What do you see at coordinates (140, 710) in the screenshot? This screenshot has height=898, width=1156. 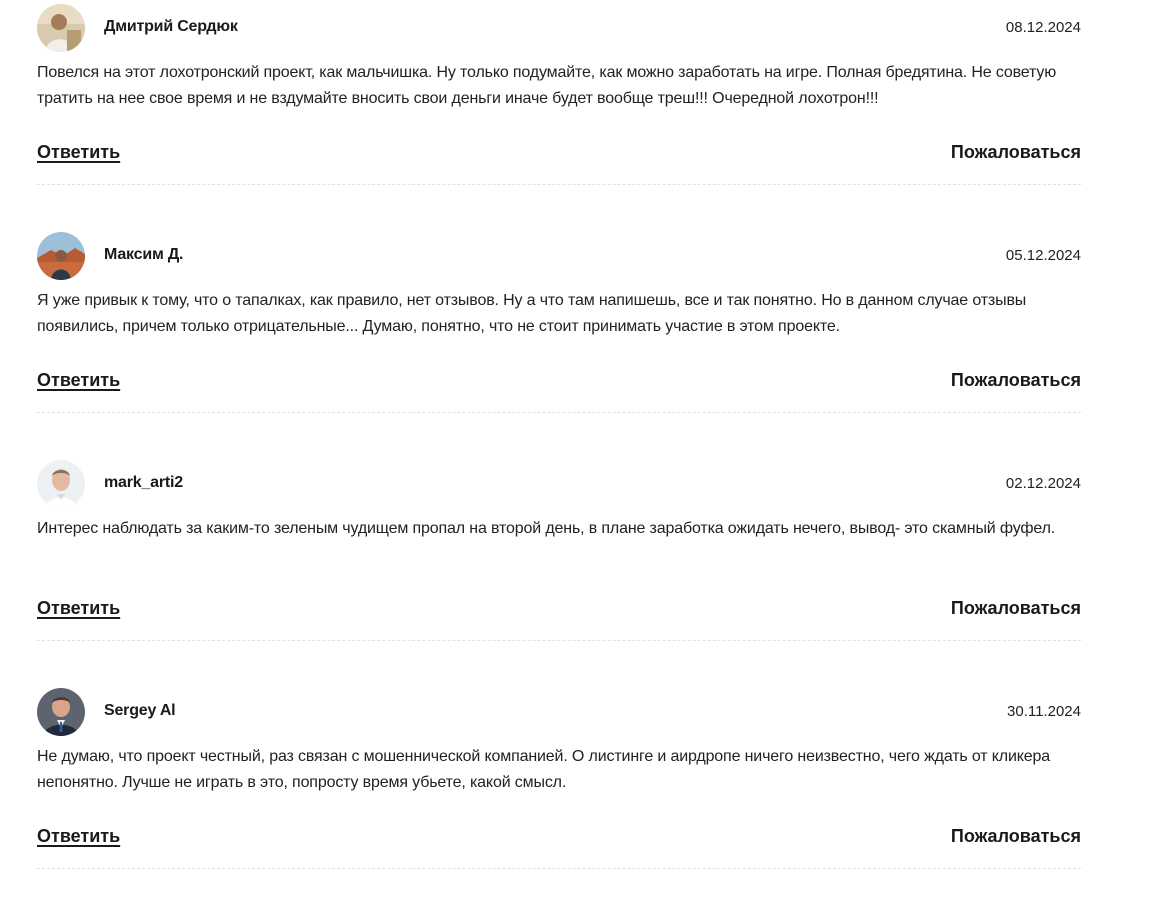 I see `comment-author: Sergey Al` at bounding box center [140, 710].